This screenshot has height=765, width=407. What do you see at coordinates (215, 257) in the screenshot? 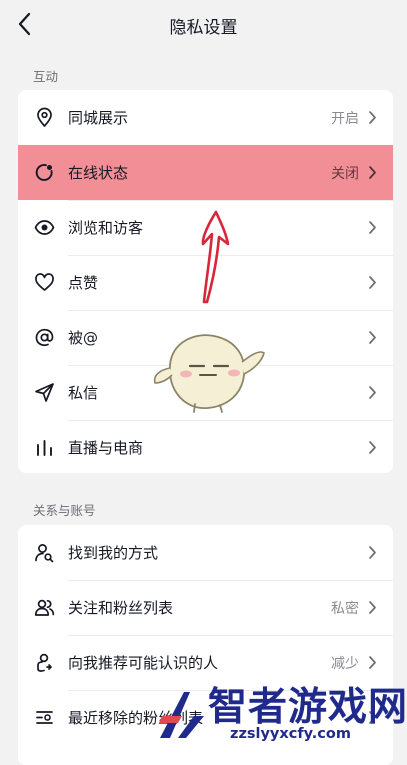
I see `annotation-arrow-icon` at bounding box center [215, 257].